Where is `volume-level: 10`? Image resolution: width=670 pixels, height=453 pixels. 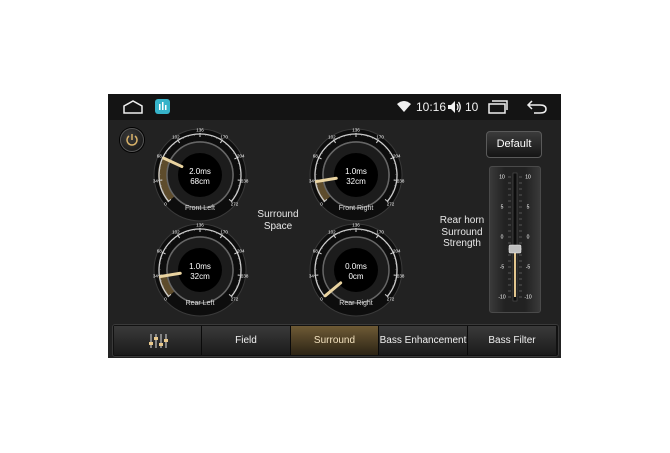
volume-level: 10 is located at coordinates (472, 107).